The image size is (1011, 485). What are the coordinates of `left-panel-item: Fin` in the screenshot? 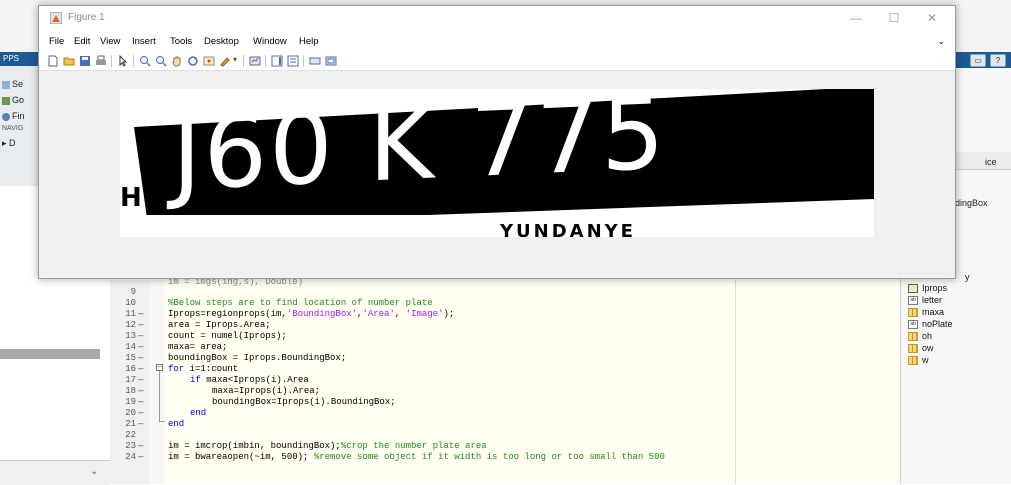 It's located at (13, 116).